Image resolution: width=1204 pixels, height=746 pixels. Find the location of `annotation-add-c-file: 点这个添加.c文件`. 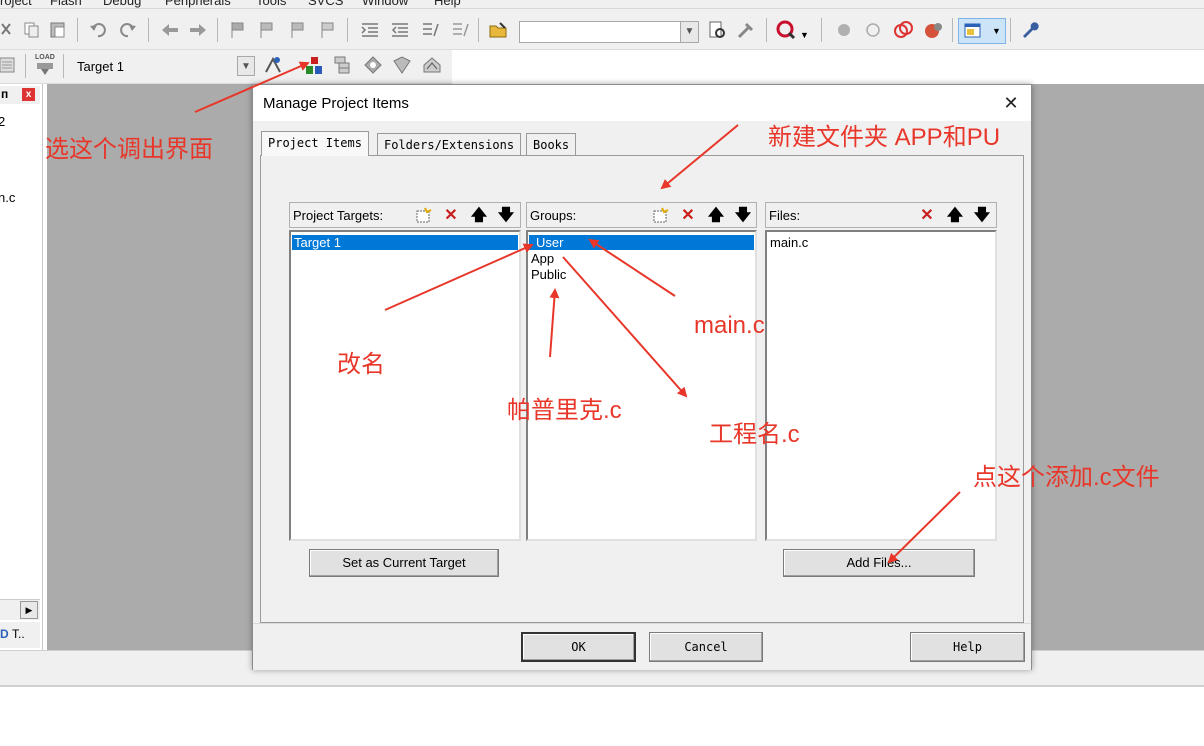

annotation-add-c-file: 点这个添加.c文件 is located at coordinates (1066, 477).